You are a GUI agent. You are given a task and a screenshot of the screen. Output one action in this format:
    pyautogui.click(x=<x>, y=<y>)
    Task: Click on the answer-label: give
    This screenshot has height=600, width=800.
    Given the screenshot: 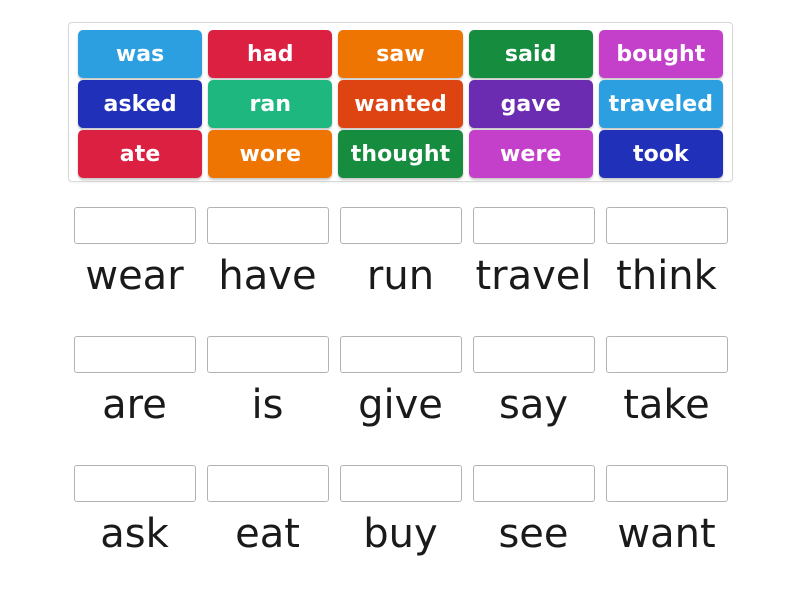 What is the action you would take?
    pyautogui.click(x=400, y=405)
    